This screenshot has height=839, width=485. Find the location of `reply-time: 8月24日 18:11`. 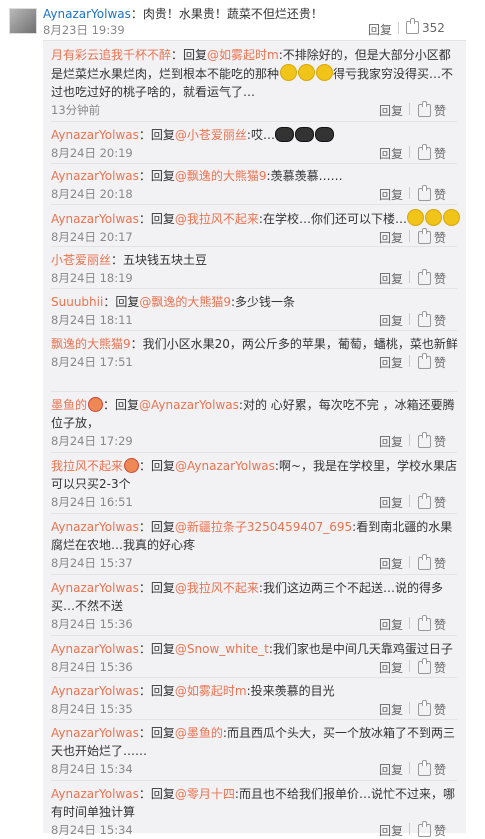

reply-time: 8月24日 18:11 is located at coordinates (92, 320).